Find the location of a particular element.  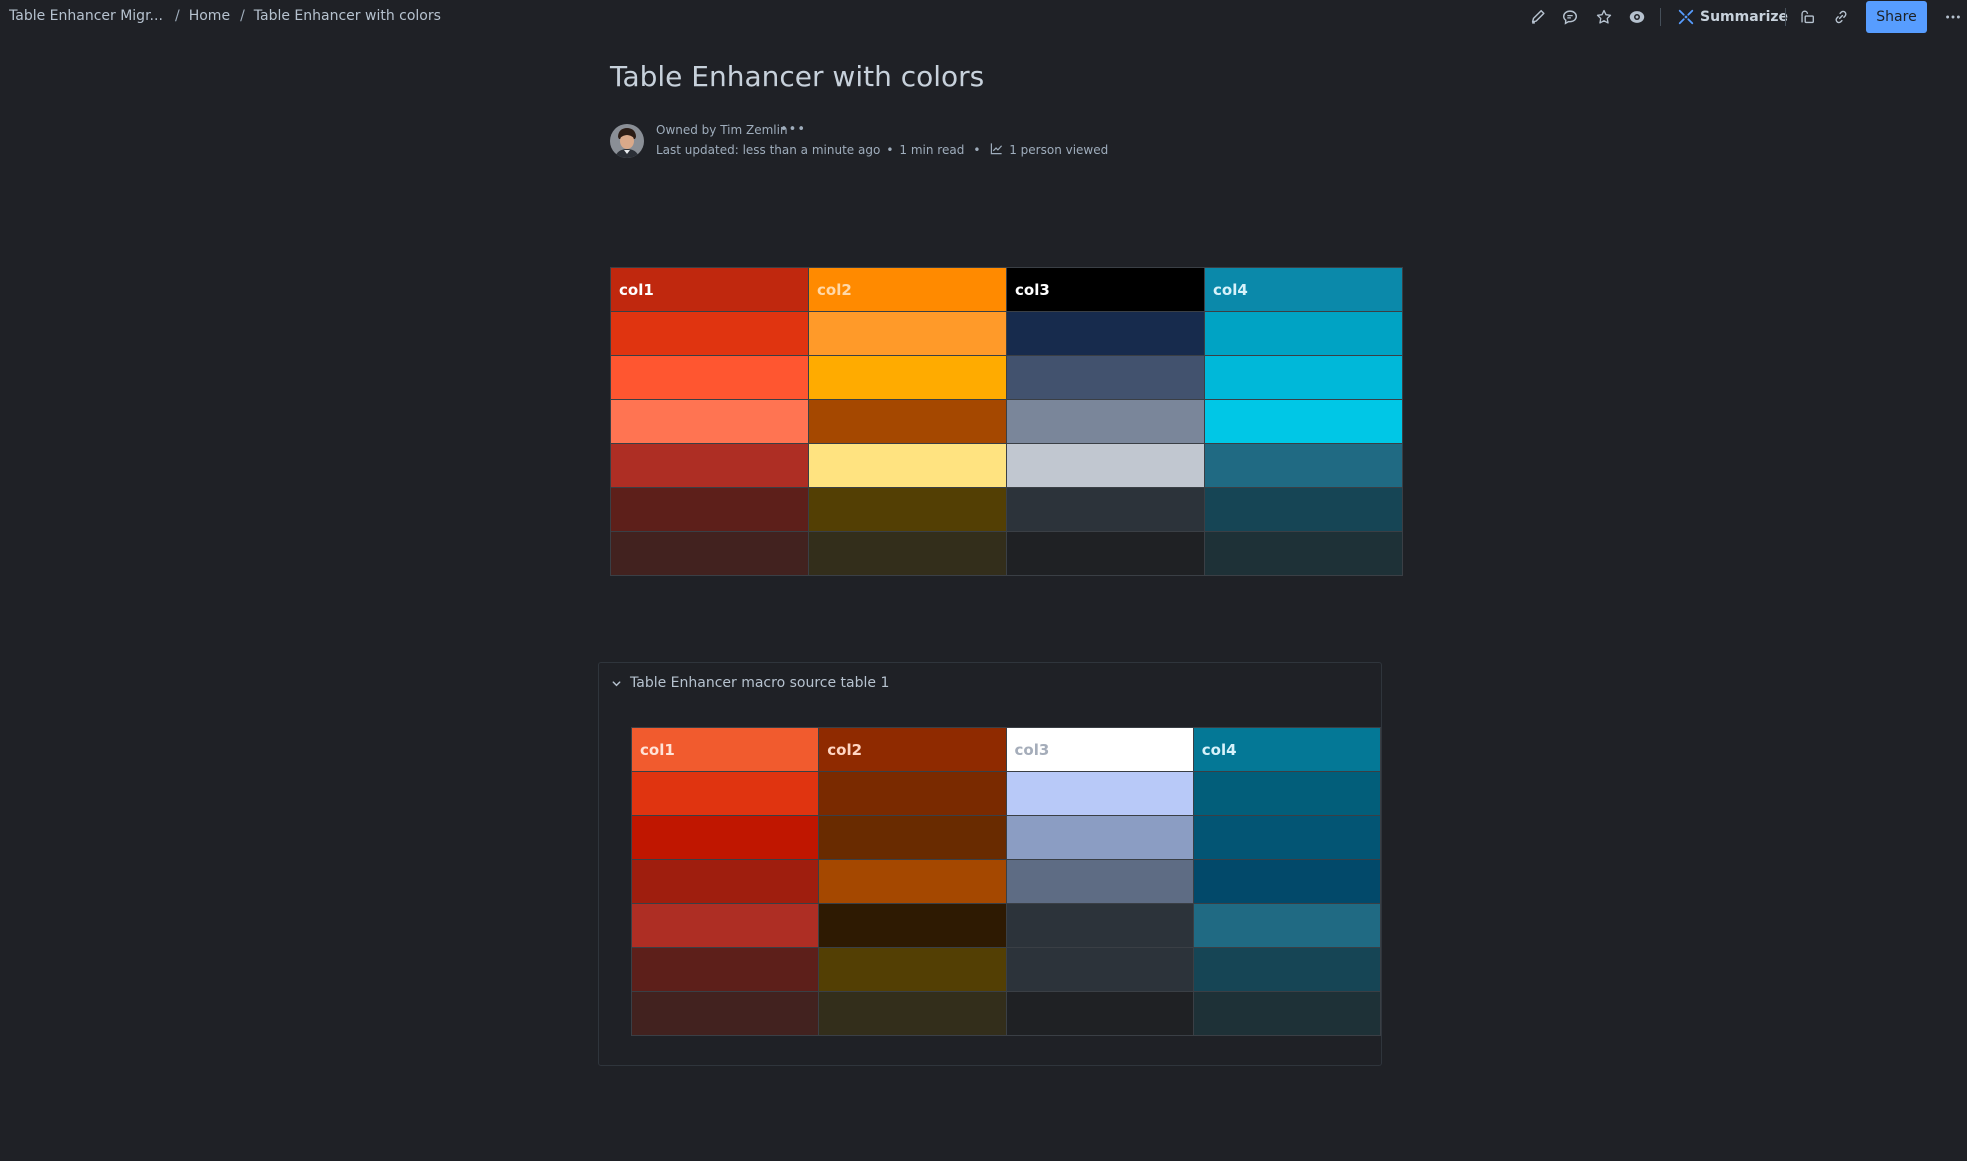

summarize-label: Summarize is located at coordinates (1744, 17).